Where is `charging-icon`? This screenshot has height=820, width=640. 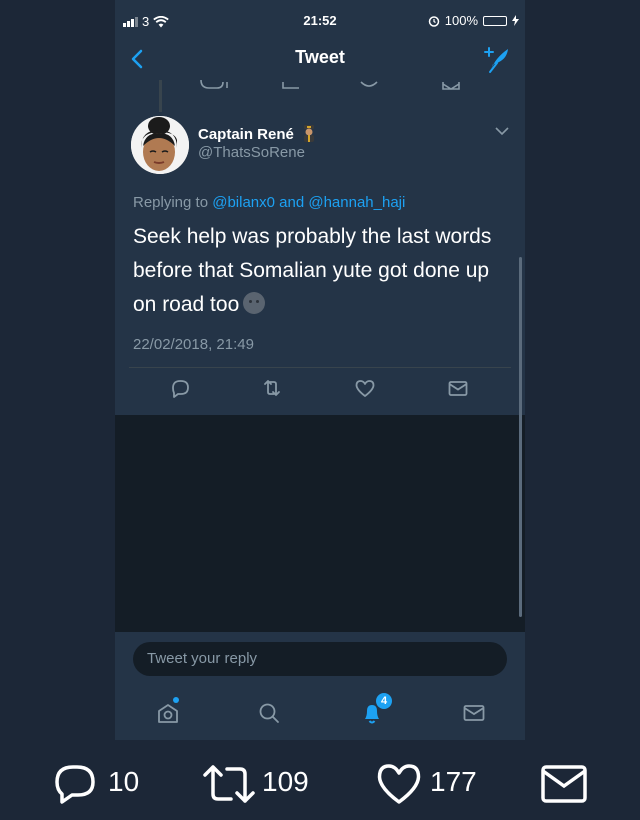
charging-icon is located at coordinates (515, 20).